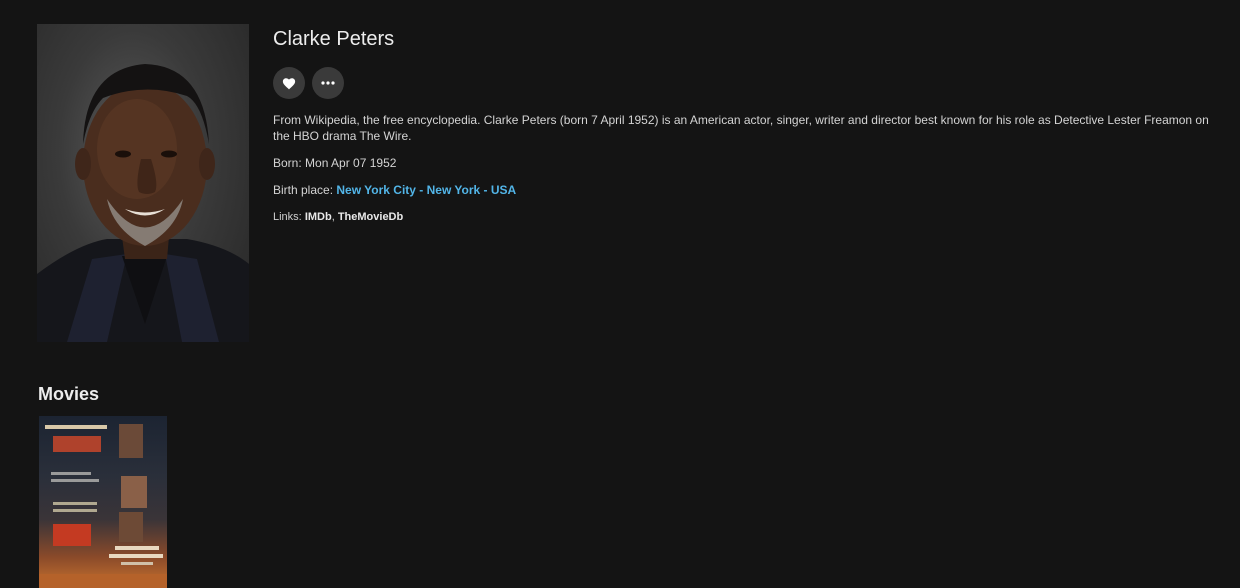  What do you see at coordinates (748, 163) in the screenshot?
I see `born-row: Born: Mon Apr 07 1952` at bounding box center [748, 163].